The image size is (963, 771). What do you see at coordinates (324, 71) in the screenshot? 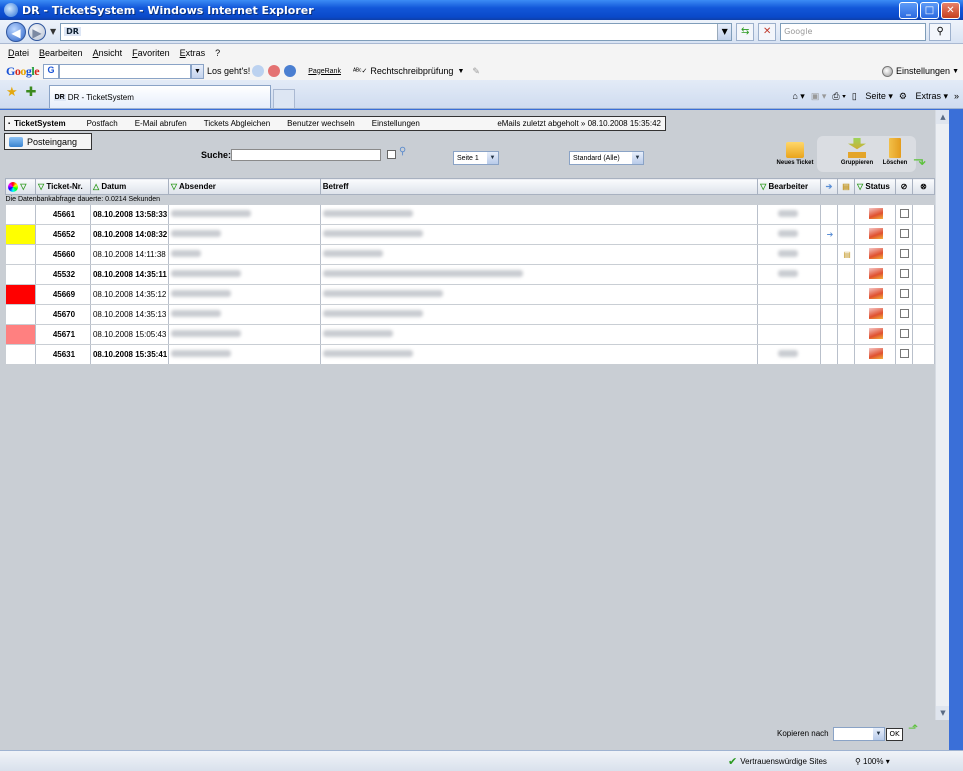
I see `pagerank-label: PageRank` at bounding box center [324, 71].